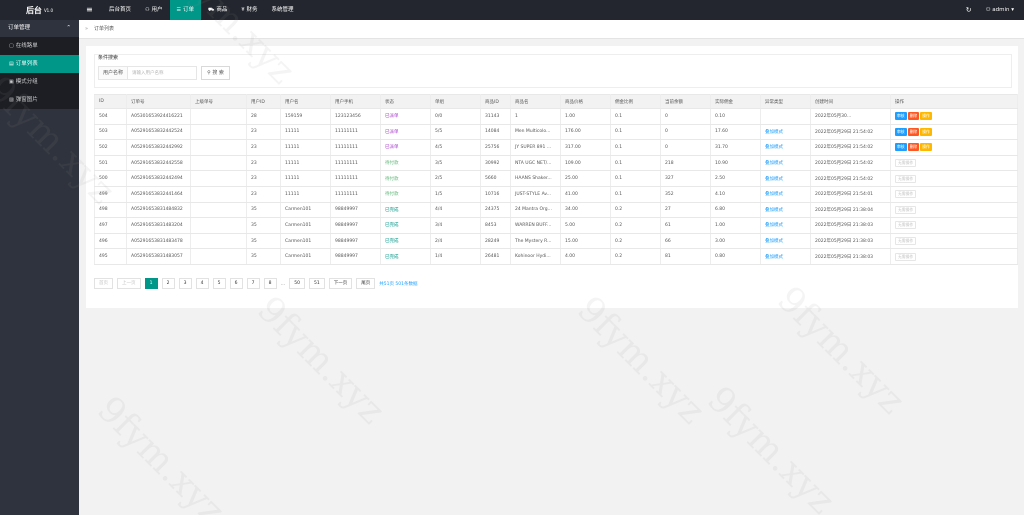  Describe the element at coordinates (108, 58) in the screenshot. I see `filter-legend: 条件搜索` at that location.